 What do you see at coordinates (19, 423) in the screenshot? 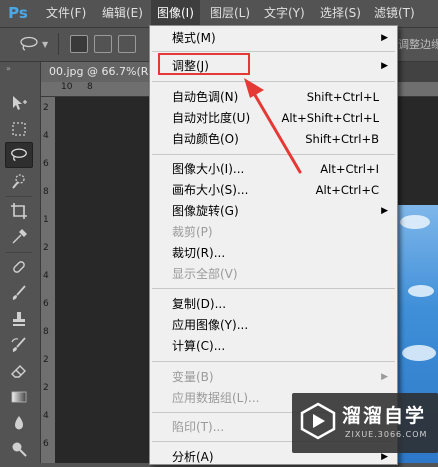
I see `blur-icon` at bounding box center [19, 423].